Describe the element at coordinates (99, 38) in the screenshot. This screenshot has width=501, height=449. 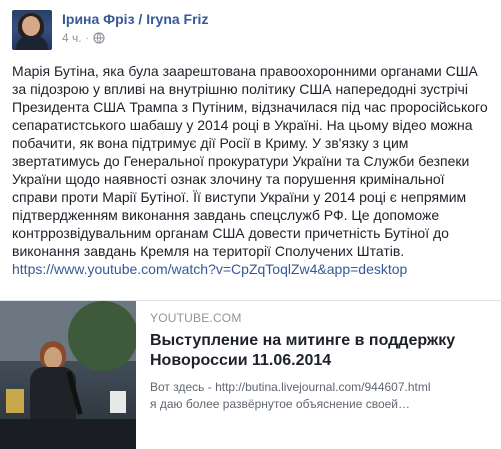
I see `globe-icon` at that location.